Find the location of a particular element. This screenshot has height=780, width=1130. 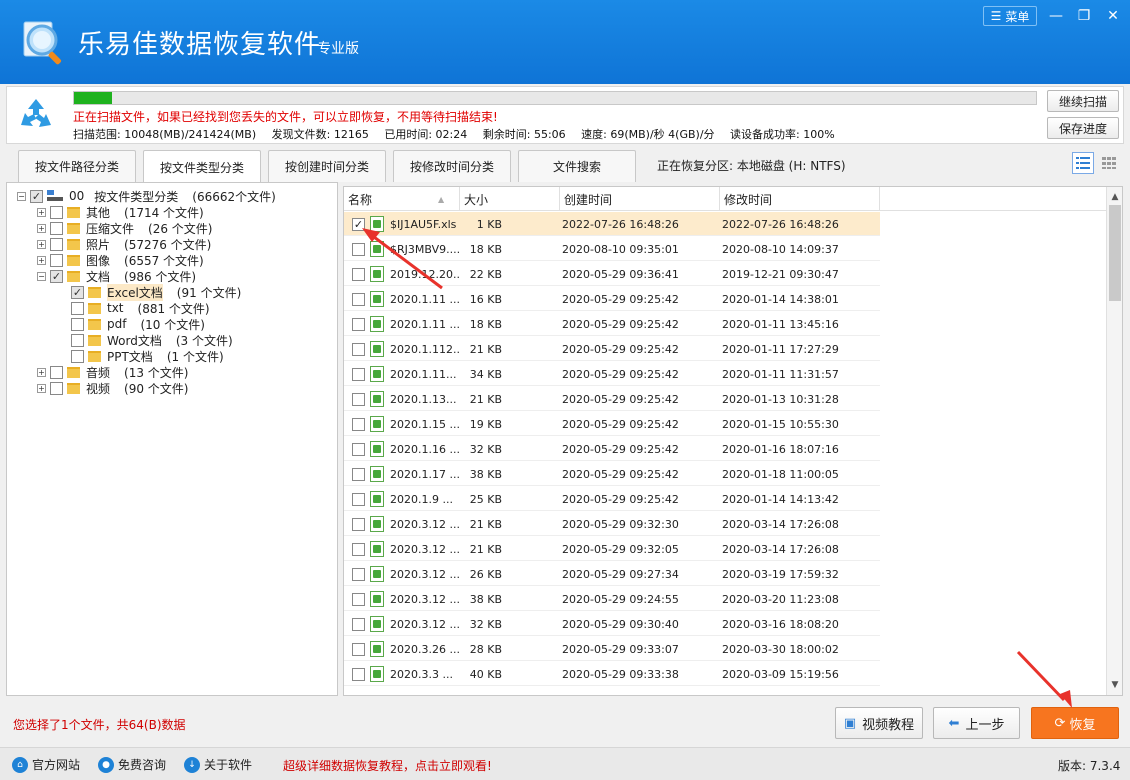

save-progress-button: 保存进度 is located at coordinates (1083, 128).